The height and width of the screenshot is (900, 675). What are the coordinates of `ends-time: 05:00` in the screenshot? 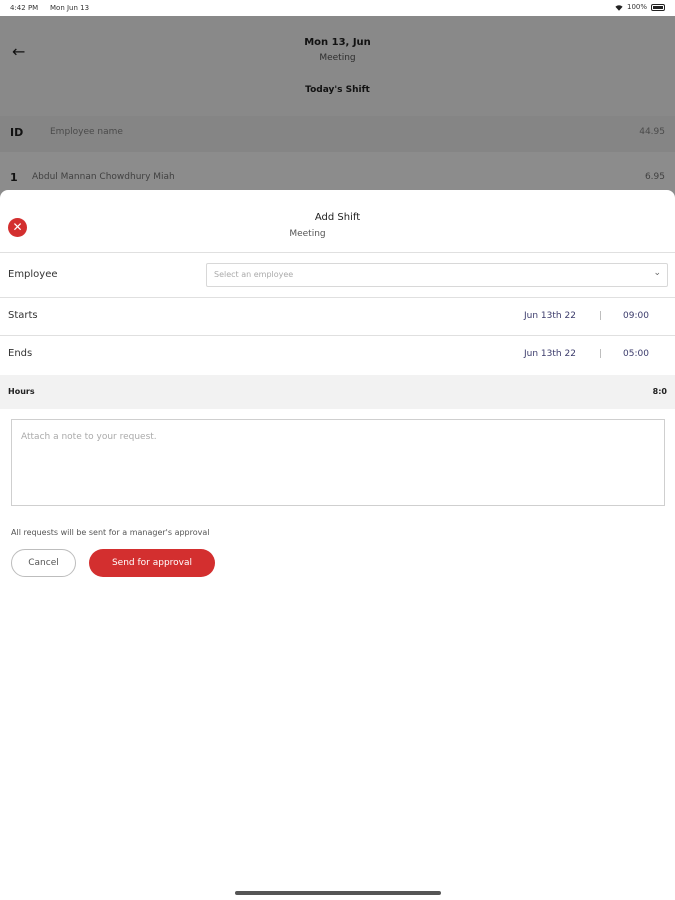 It's located at (636, 354).